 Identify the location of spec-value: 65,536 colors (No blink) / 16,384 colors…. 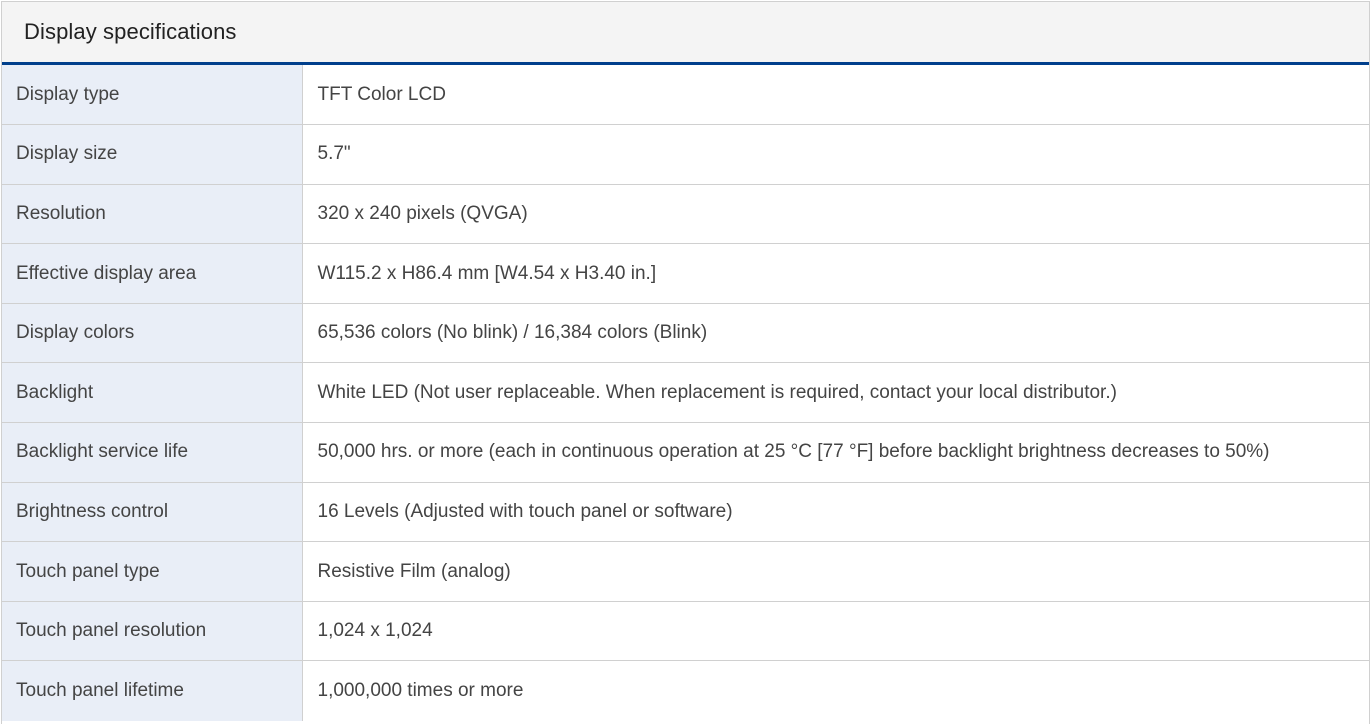
(835, 333).